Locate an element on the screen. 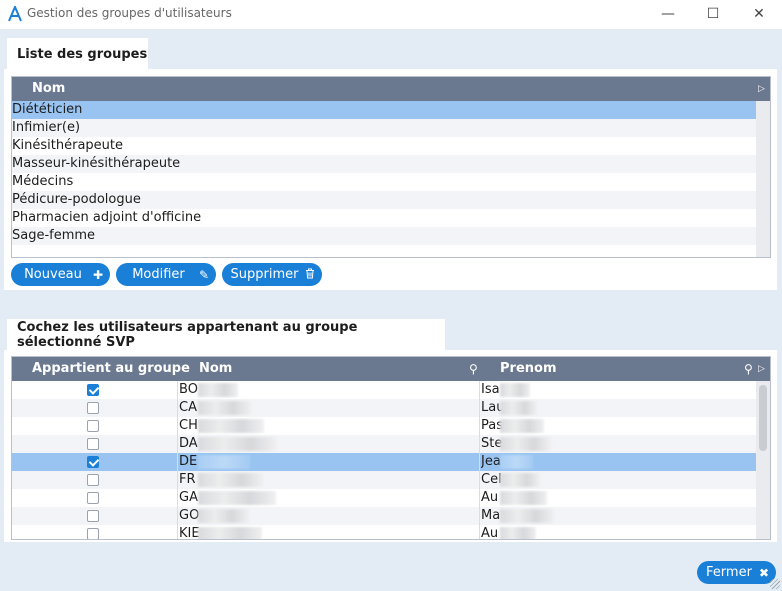  column-header-belongs: Appartient au groupe is located at coordinates (111, 369).